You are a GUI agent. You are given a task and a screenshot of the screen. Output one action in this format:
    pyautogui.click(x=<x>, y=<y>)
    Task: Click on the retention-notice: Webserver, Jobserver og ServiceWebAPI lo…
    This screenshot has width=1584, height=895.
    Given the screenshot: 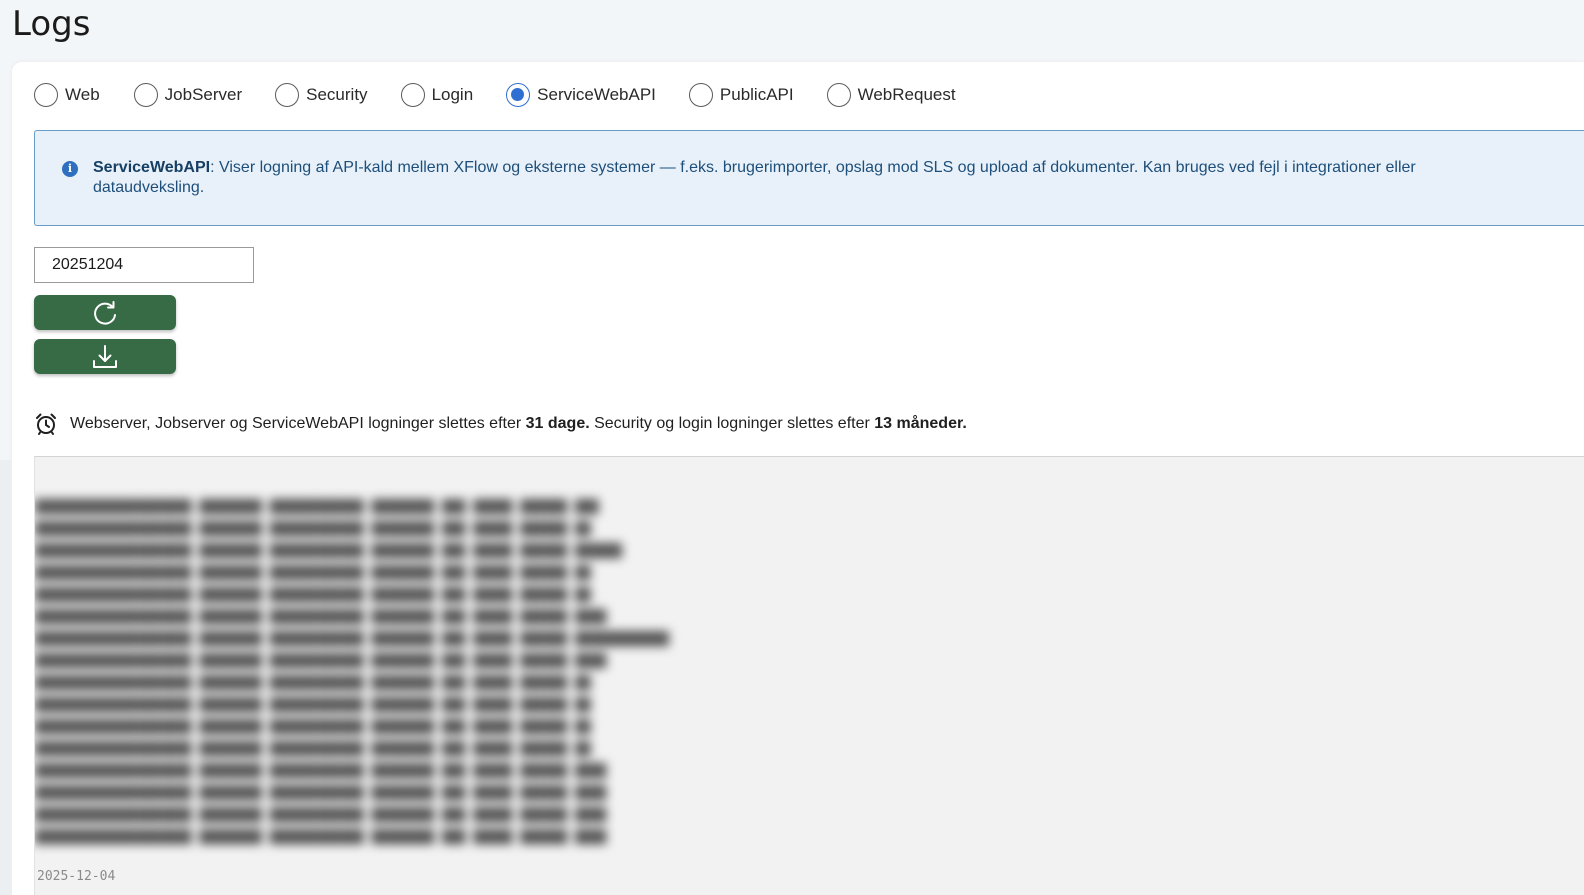 What is the action you would take?
    pyautogui.click(x=500, y=424)
    